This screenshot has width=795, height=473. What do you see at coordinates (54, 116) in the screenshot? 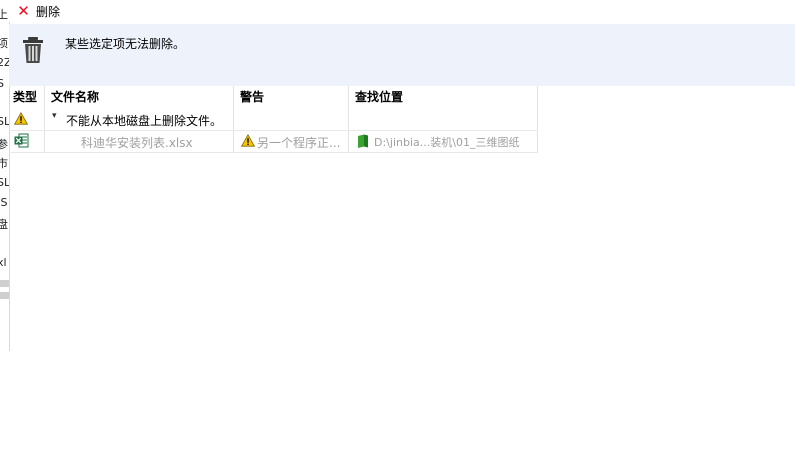
I see `chevron-down-icon: ▾` at bounding box center [54, 116].